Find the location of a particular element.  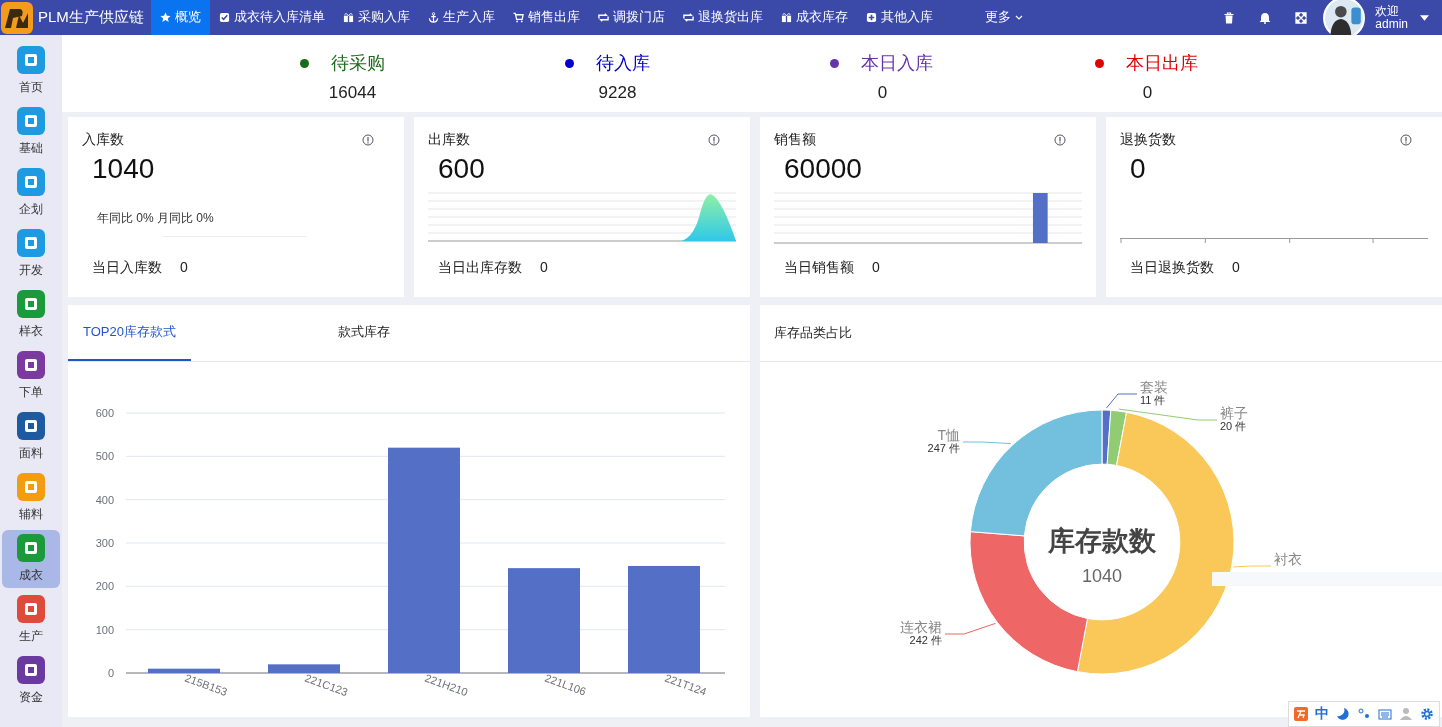

card-value: 60000 is located at coordinates (823, 169).